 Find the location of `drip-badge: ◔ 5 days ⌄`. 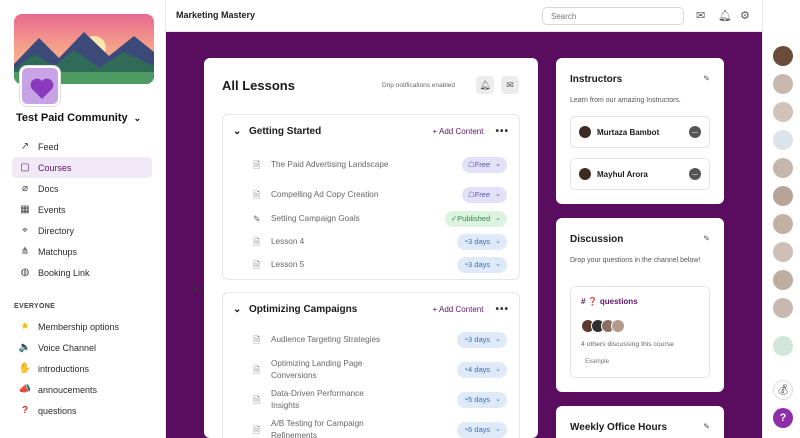

drip-badge: ◔ 5 days ⌄ is located at coordinates (482, 400).